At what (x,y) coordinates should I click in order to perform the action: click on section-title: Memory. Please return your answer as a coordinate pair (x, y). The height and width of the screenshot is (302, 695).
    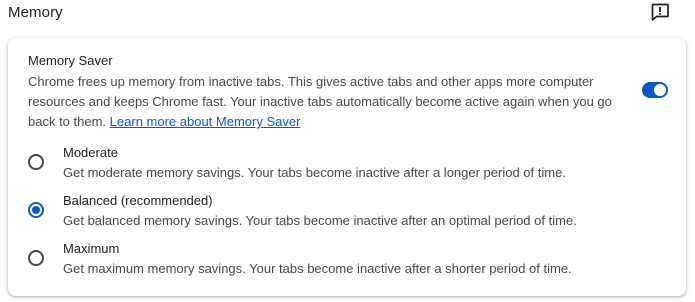
    Looking at the image, I should click on (35, 12).